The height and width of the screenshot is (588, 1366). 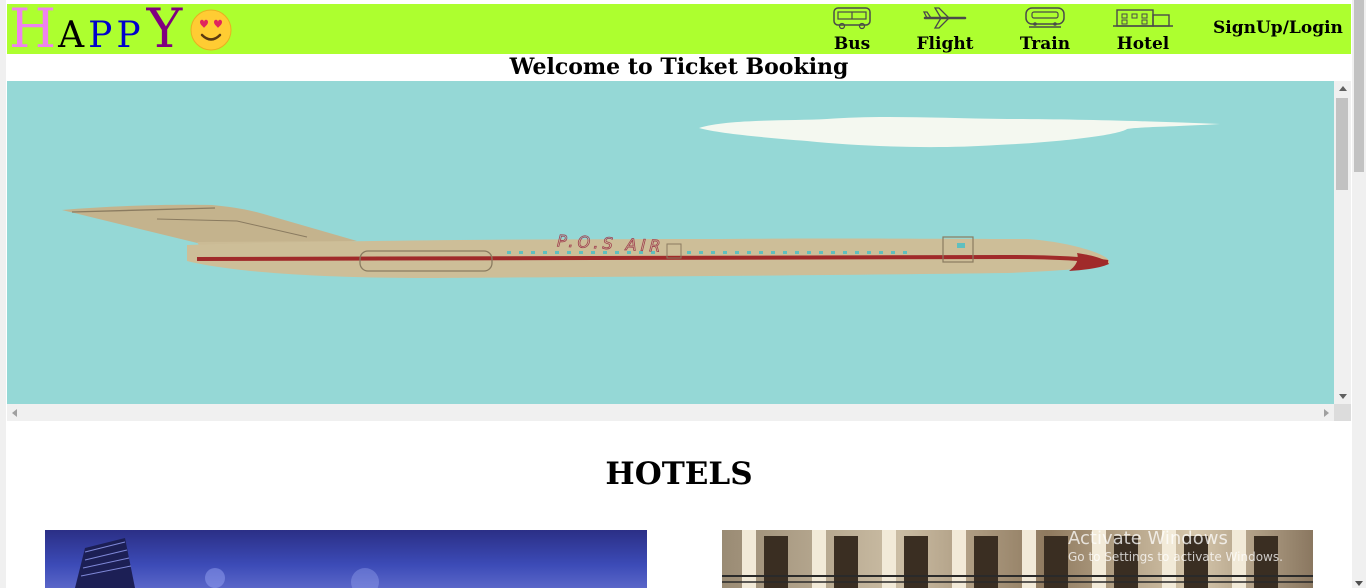 I want to click on heart-eyes-emoji-icon, so click(x=211, y=30).